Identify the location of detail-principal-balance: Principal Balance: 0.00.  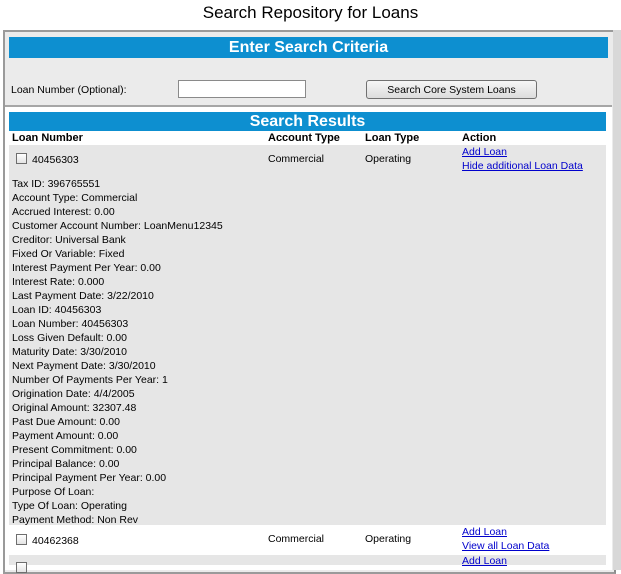
(66, 464).